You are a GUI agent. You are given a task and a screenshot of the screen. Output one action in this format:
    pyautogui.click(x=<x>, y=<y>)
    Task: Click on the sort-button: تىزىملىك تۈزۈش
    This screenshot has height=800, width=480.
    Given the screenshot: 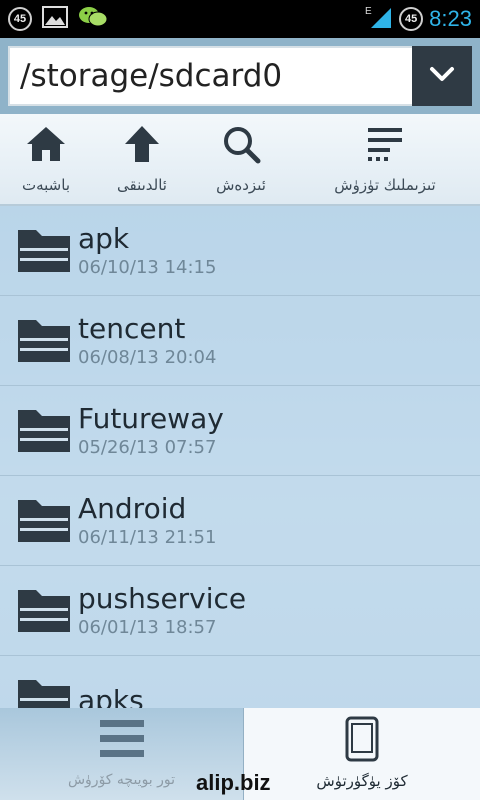 What is the action you would take?
    pyautogui.click(x=385, y=159)
    